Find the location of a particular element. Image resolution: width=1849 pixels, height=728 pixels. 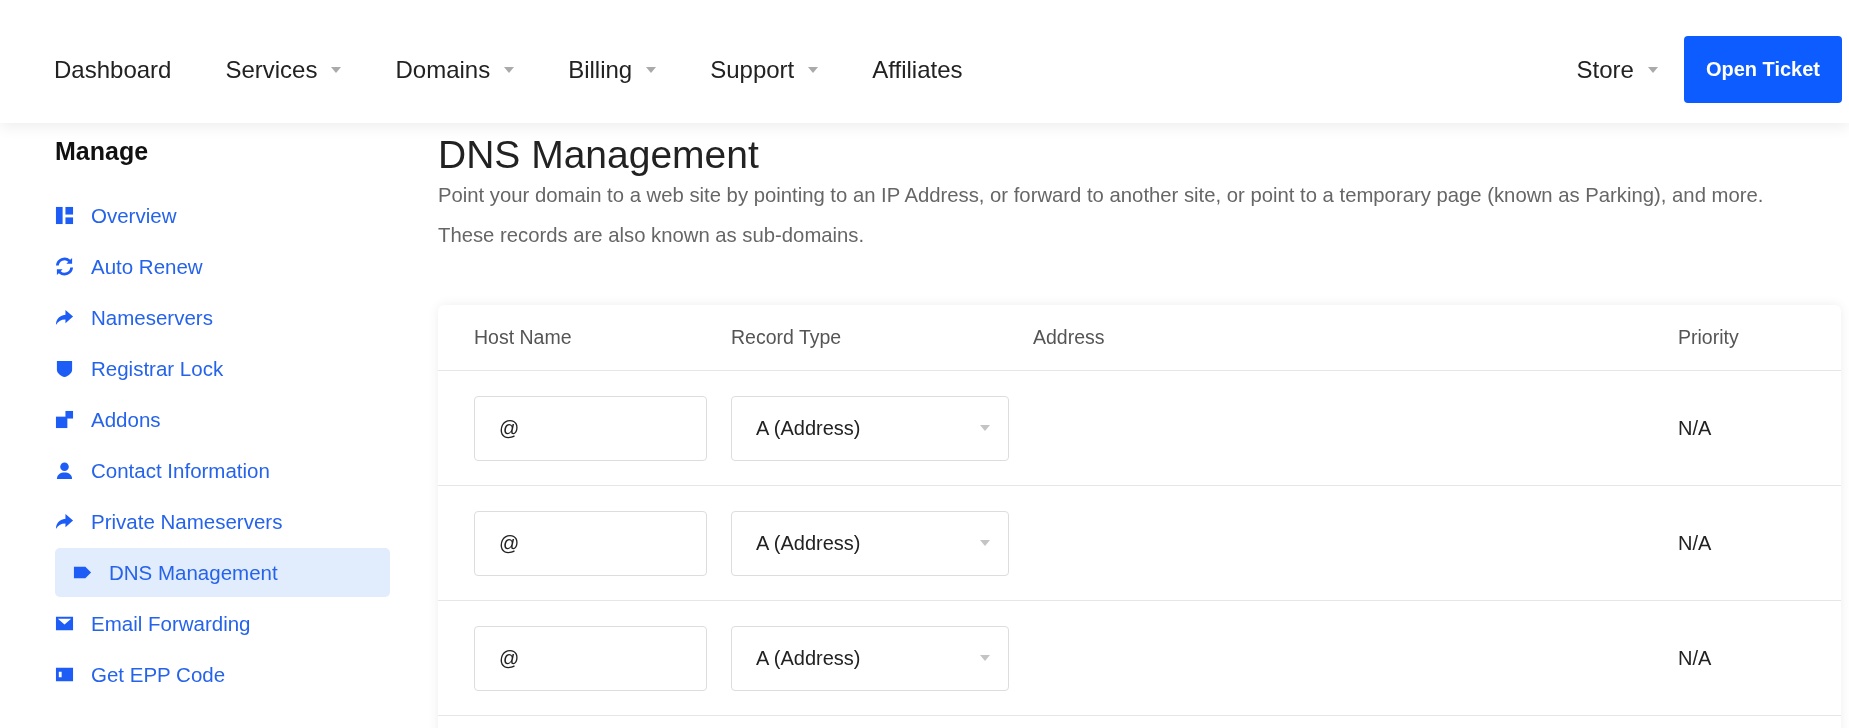

sidebar-item: Auto Renew is located at coordinates (222, 266).